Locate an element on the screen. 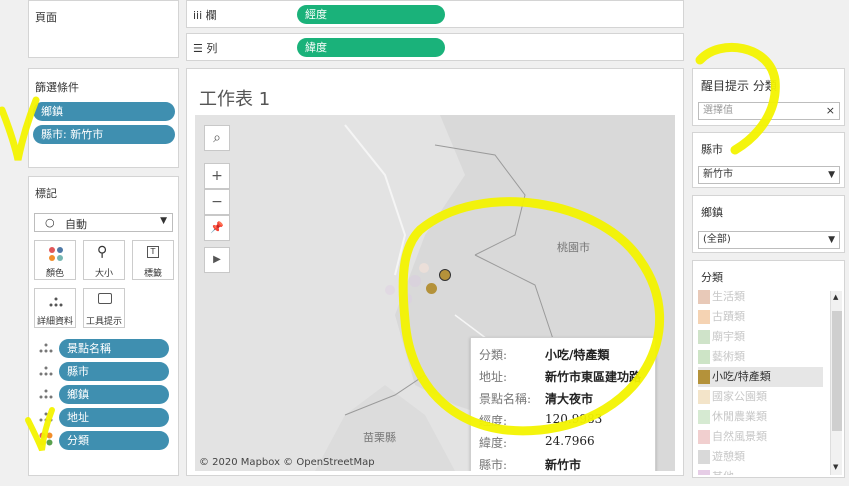 Image resolution: width=849 pixels, height=486 pixels. latitude-pill: 緯度 is located at coordinates (371, 47).